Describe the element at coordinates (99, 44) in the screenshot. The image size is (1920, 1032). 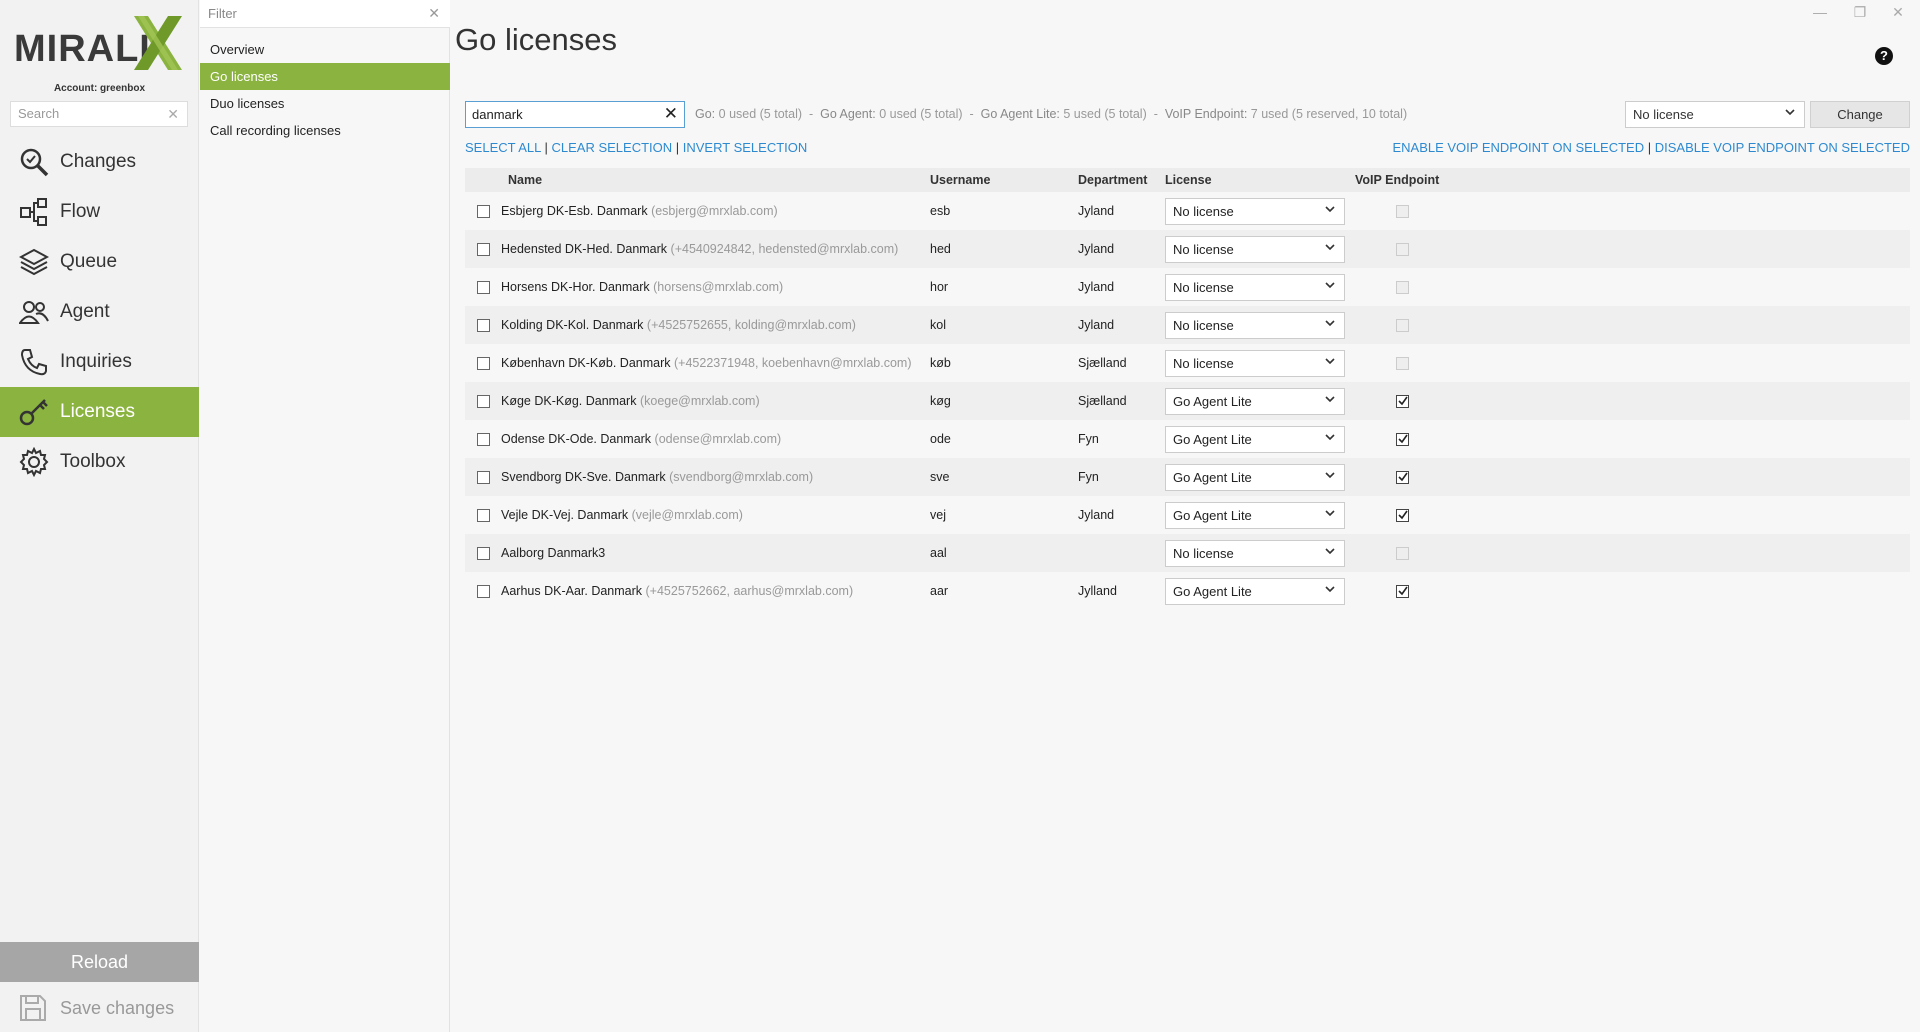
I see `miralix-logo: MIRALI` at that location.